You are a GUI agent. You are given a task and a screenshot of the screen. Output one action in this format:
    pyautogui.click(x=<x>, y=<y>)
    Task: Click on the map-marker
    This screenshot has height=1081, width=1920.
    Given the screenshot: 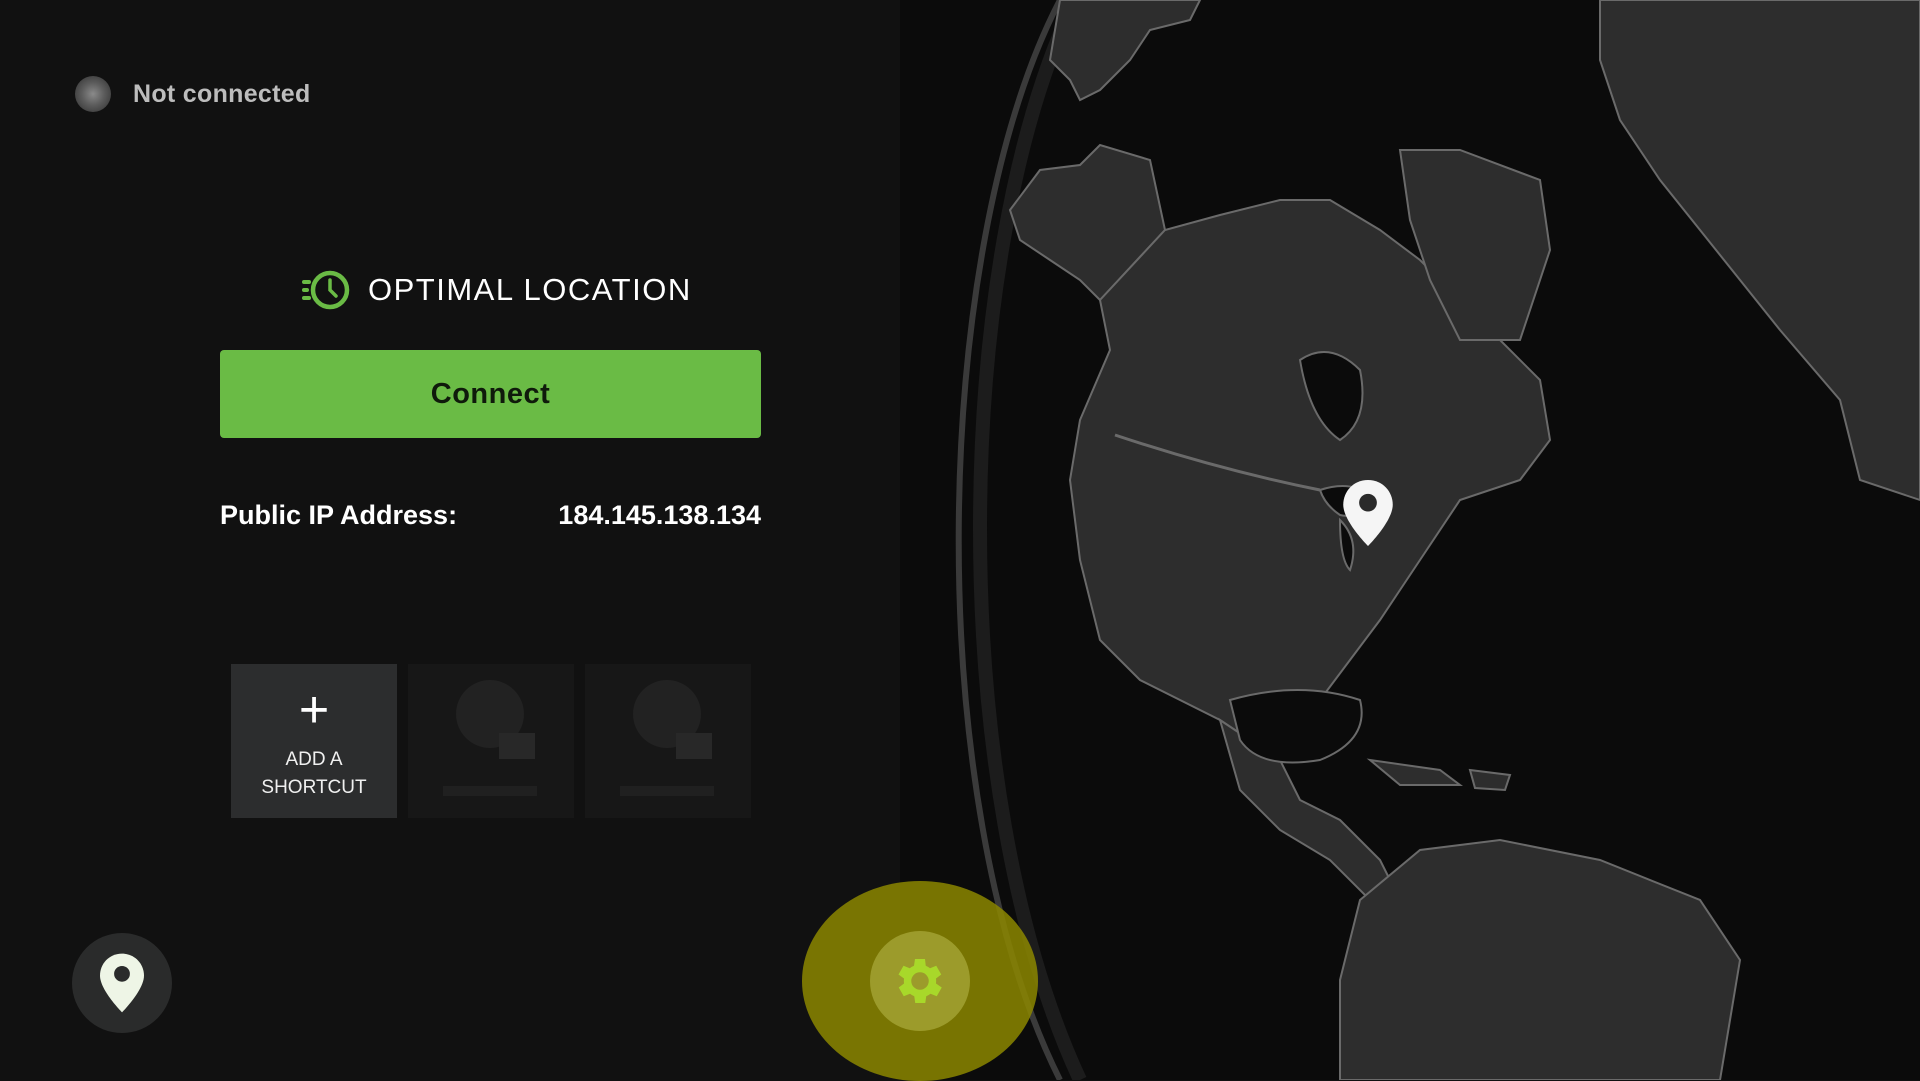 What is the action you would take?
    pyautogui.click(x=1368, y=513)
    